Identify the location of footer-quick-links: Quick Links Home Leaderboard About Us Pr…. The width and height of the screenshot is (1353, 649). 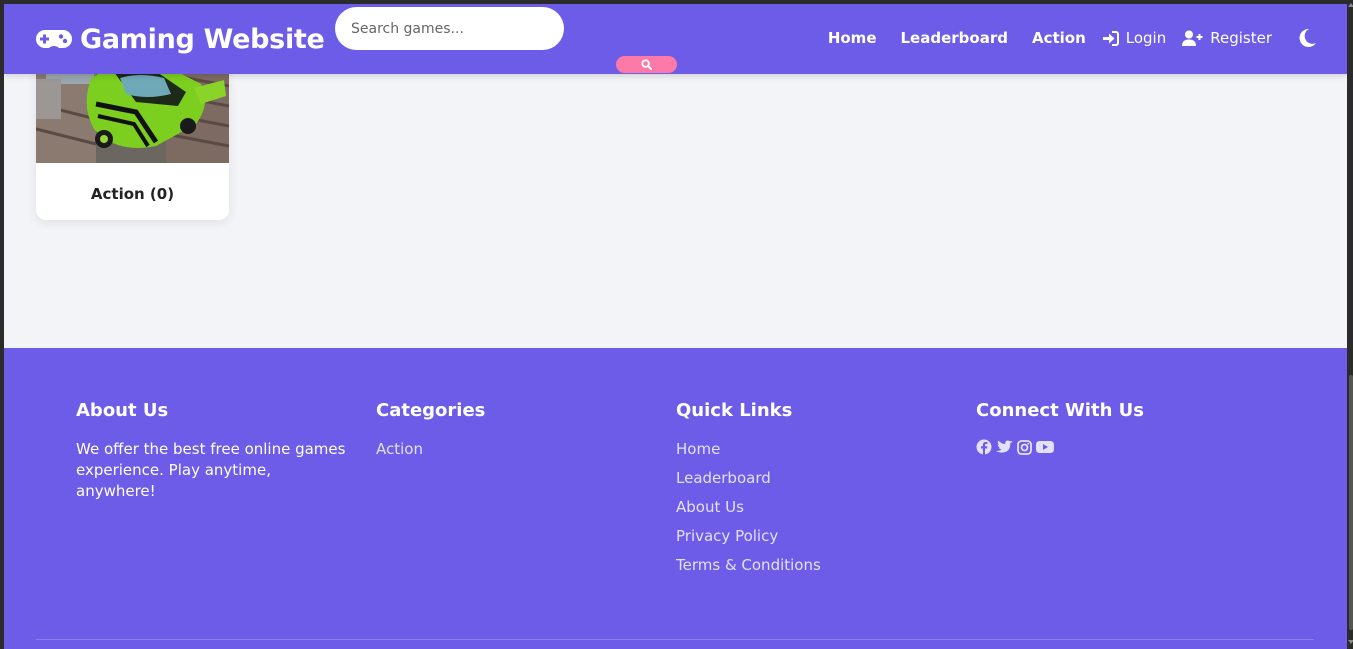
(748, 492).